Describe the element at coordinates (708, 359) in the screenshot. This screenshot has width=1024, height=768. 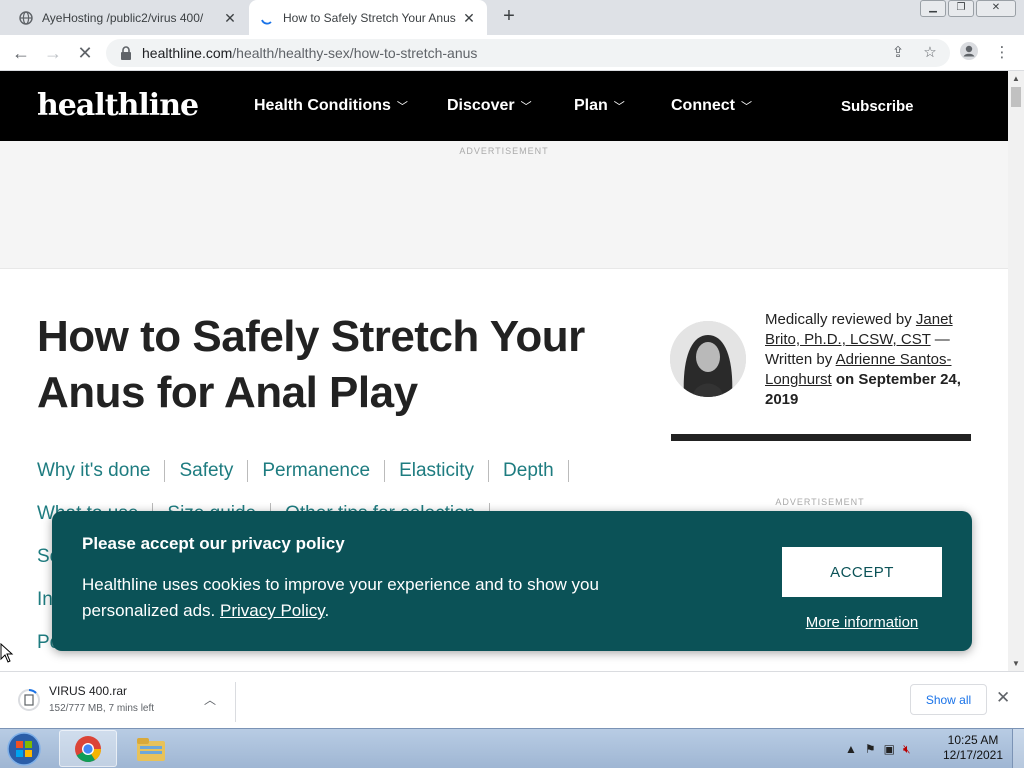
I see `reviewer-avatar` at that location.